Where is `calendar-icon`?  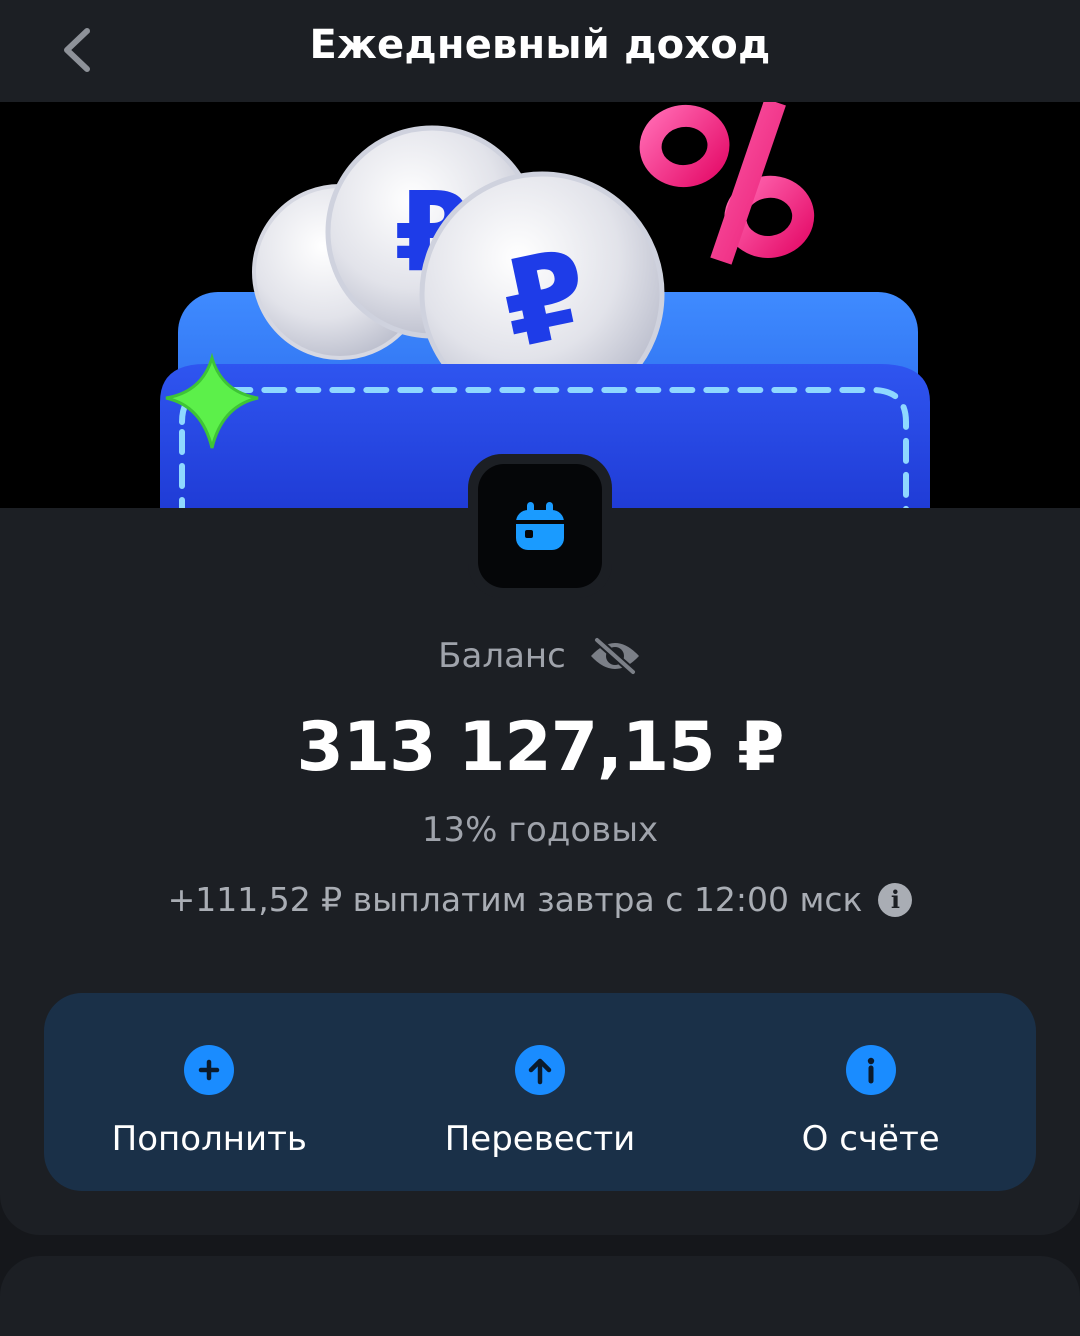
calendar-icon is located at coordinates (540, 526).